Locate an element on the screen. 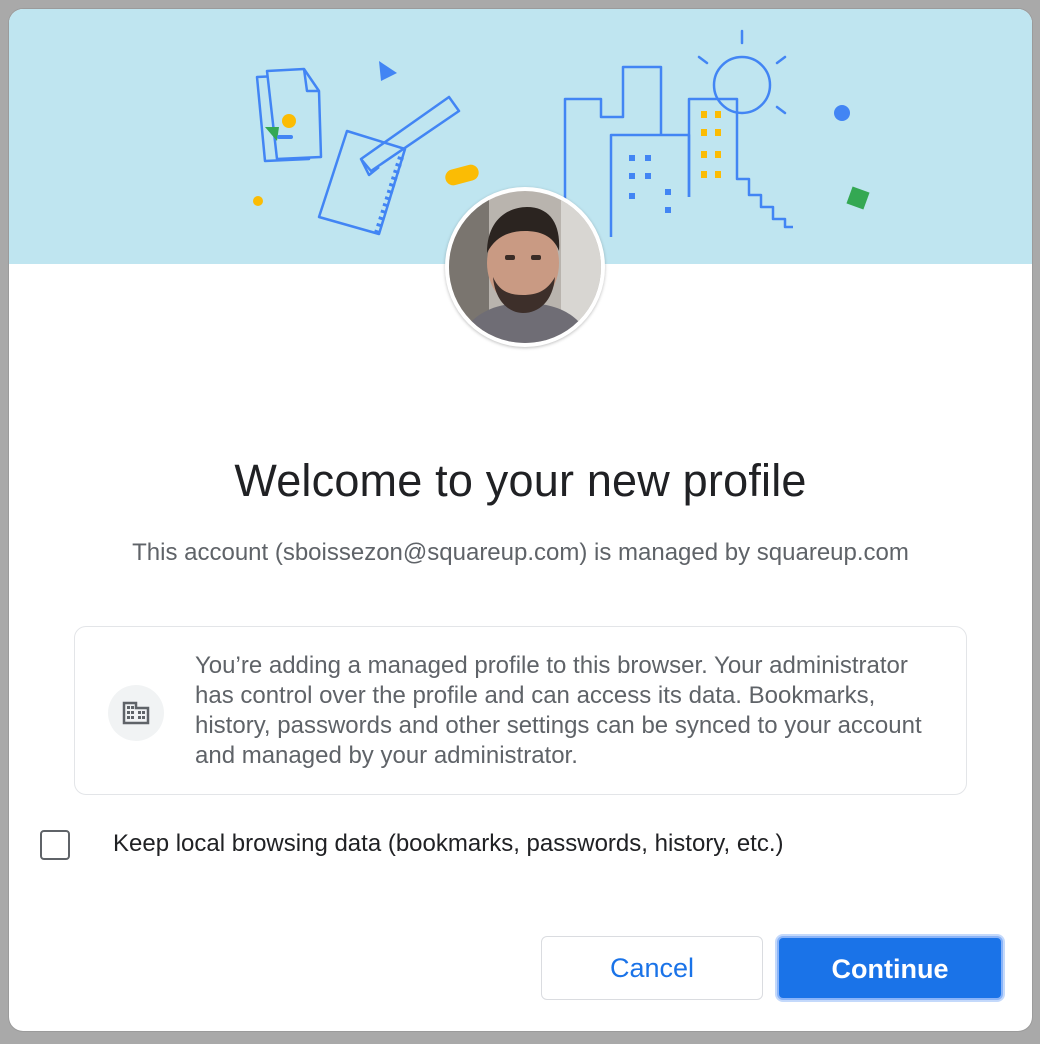  keep-local-data-checkbox is located at coordinates (55, 845).